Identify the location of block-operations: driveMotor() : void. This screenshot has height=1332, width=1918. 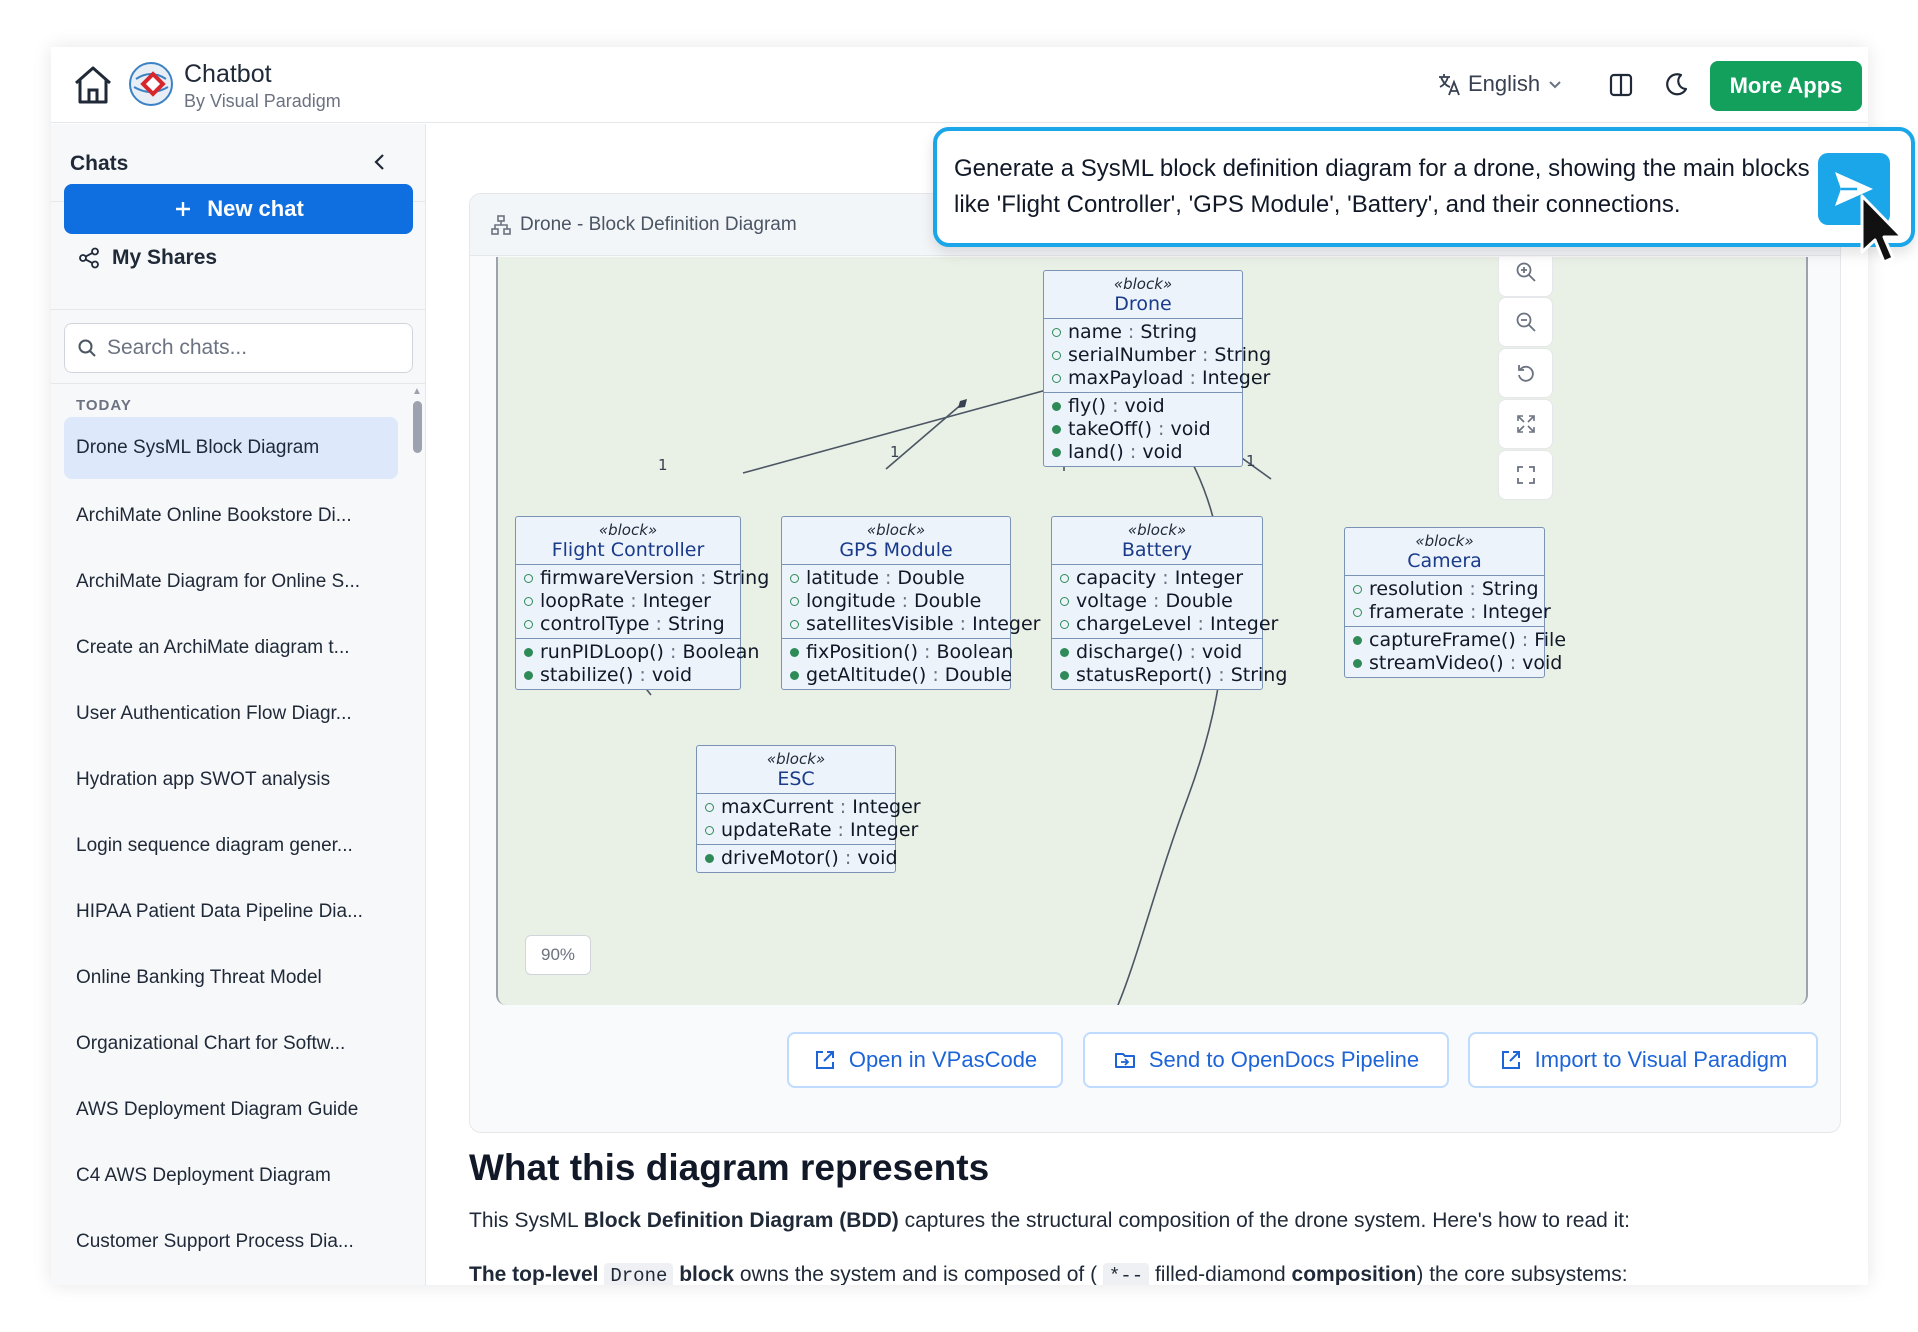
(797, 858).